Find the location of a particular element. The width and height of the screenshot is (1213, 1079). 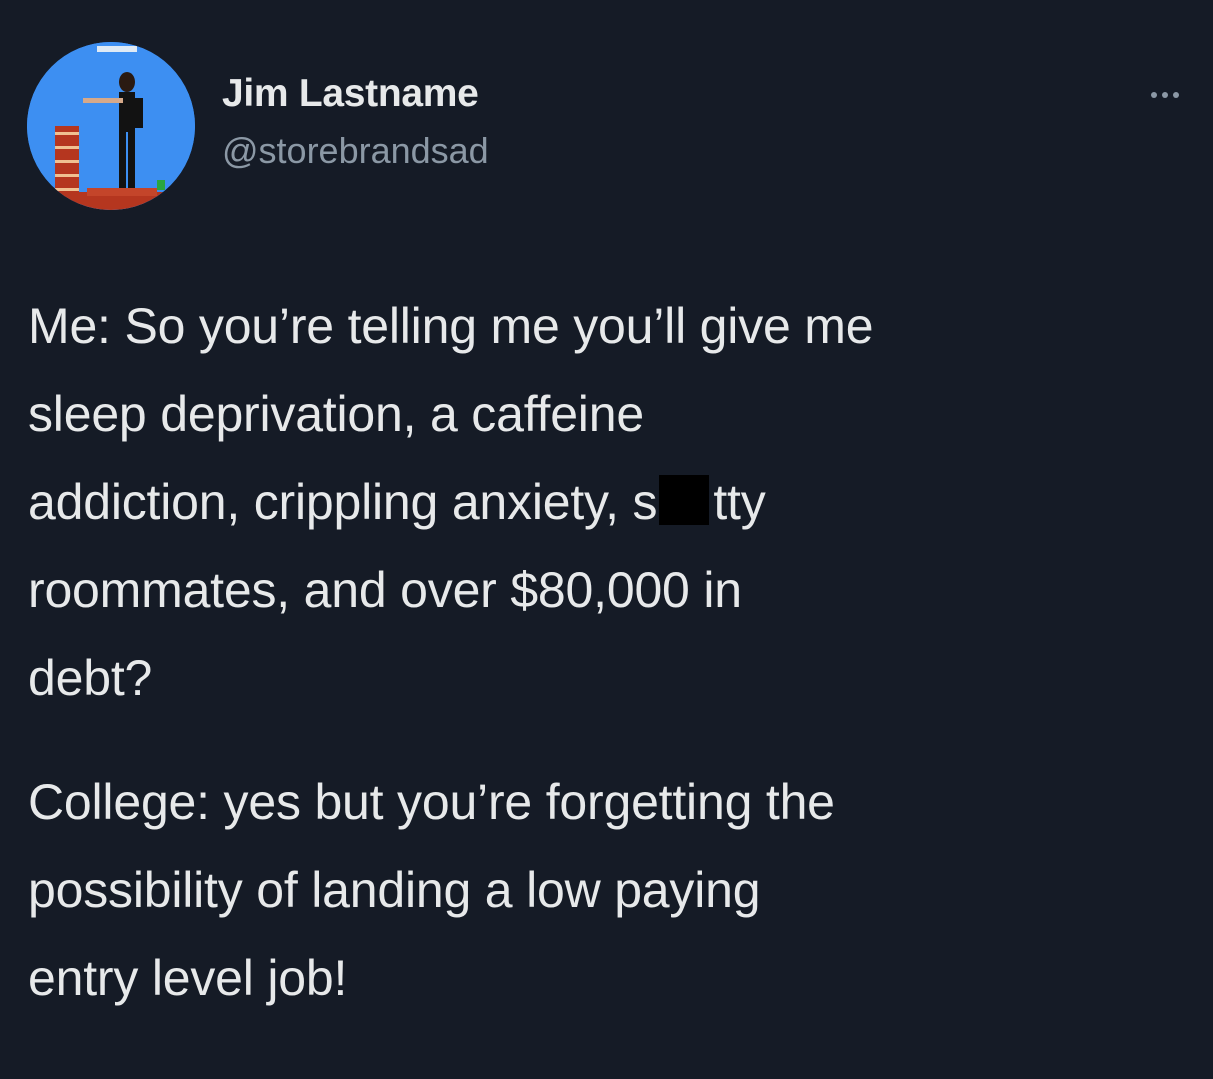

tweet-line-segment: addiction, crippling anxiety, s is located at coordinates (343, 502).